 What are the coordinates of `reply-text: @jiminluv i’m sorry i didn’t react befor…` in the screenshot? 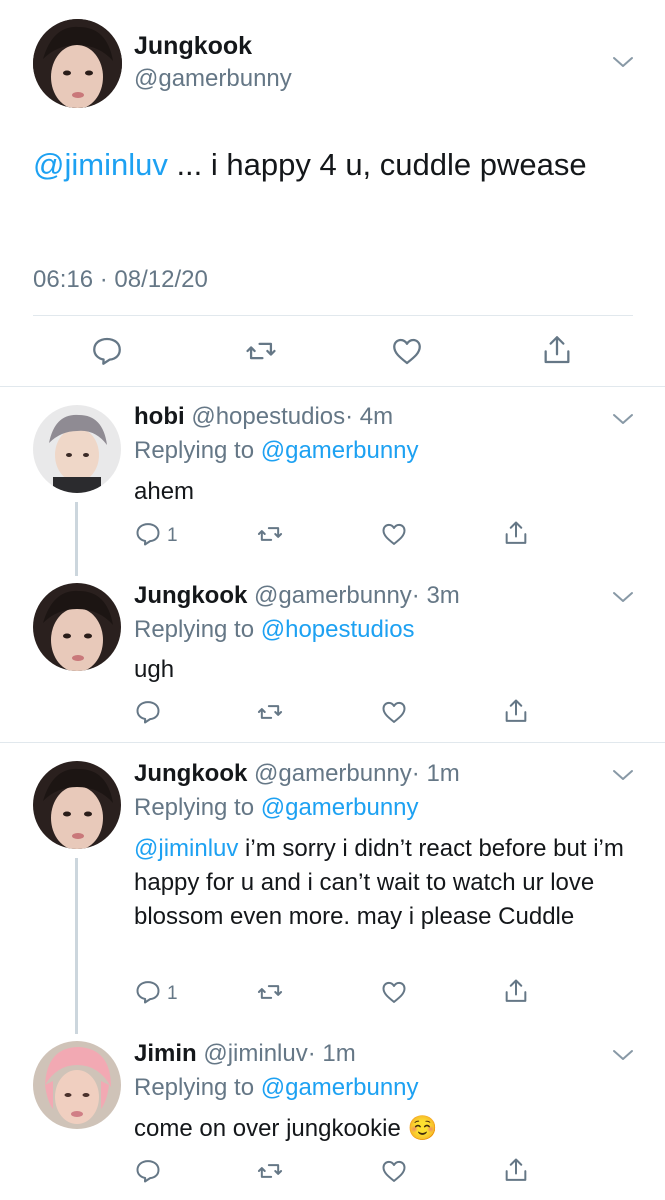 It's located at (386, 883).